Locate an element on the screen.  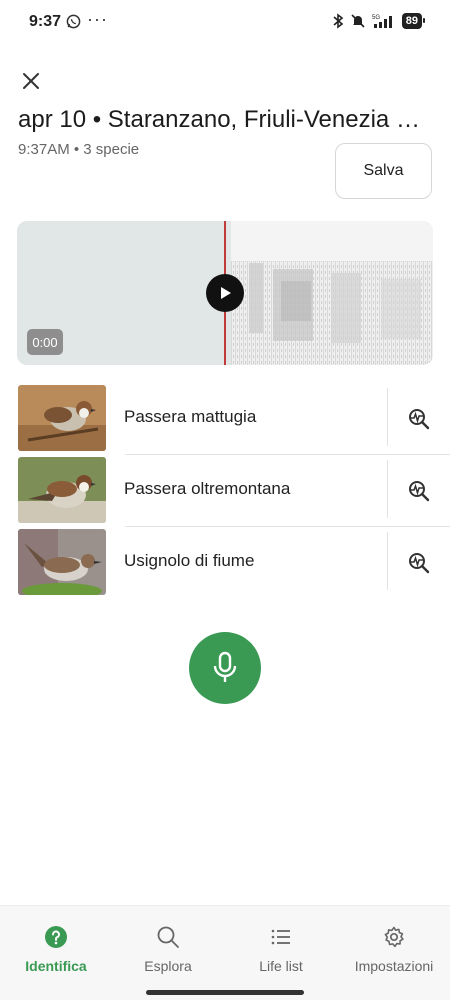
nav-label: Identifica is located at coordinates (56, 966).